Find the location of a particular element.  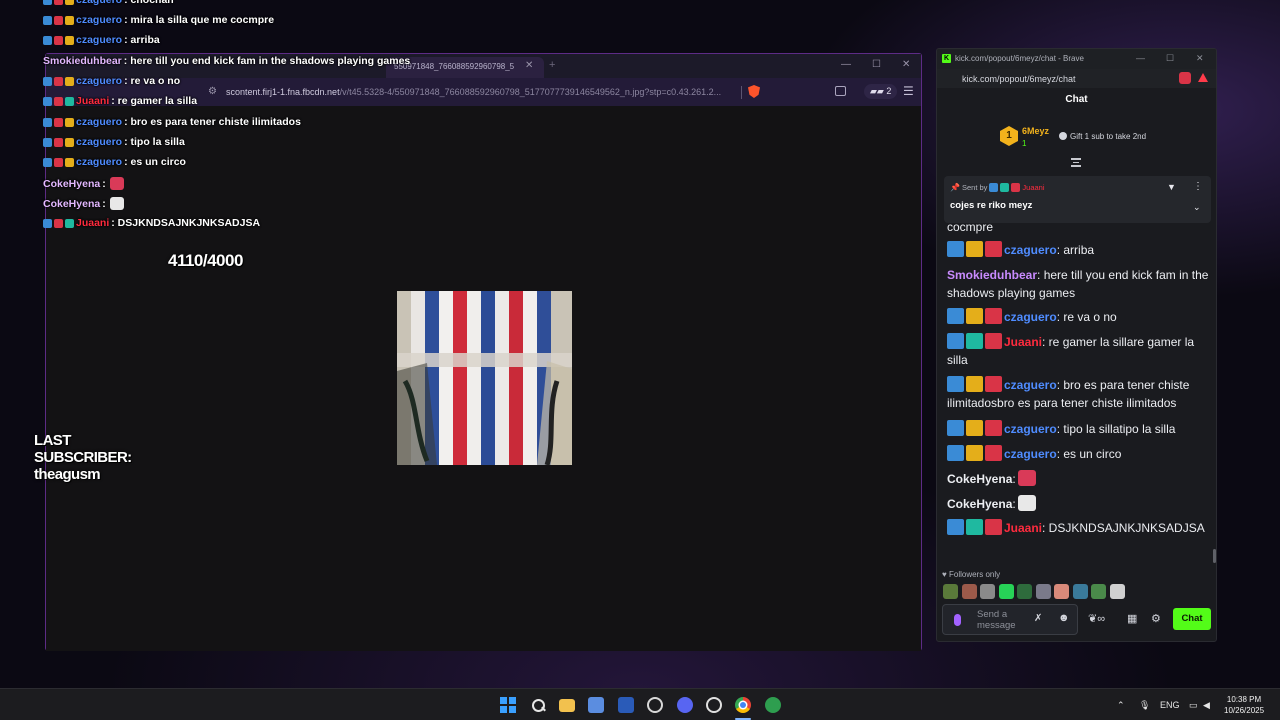

leader-count: 1 is located at coordinates (1024, 143).